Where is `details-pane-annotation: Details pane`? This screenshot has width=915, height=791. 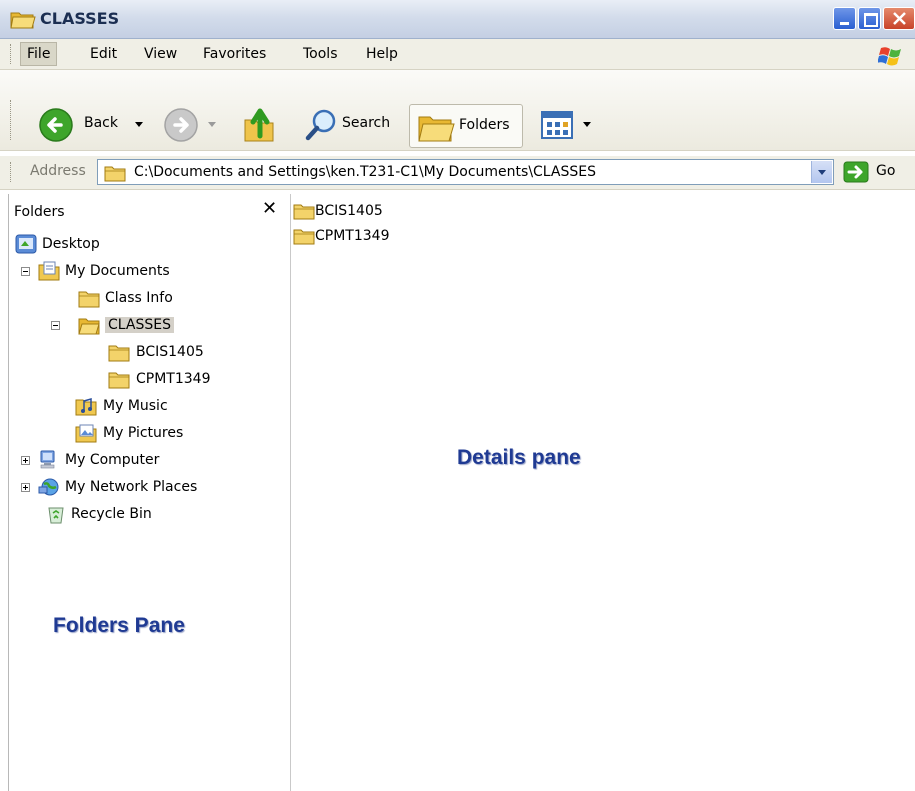
details-pane-annotation: Details pane is located at coordinates (519, 457).